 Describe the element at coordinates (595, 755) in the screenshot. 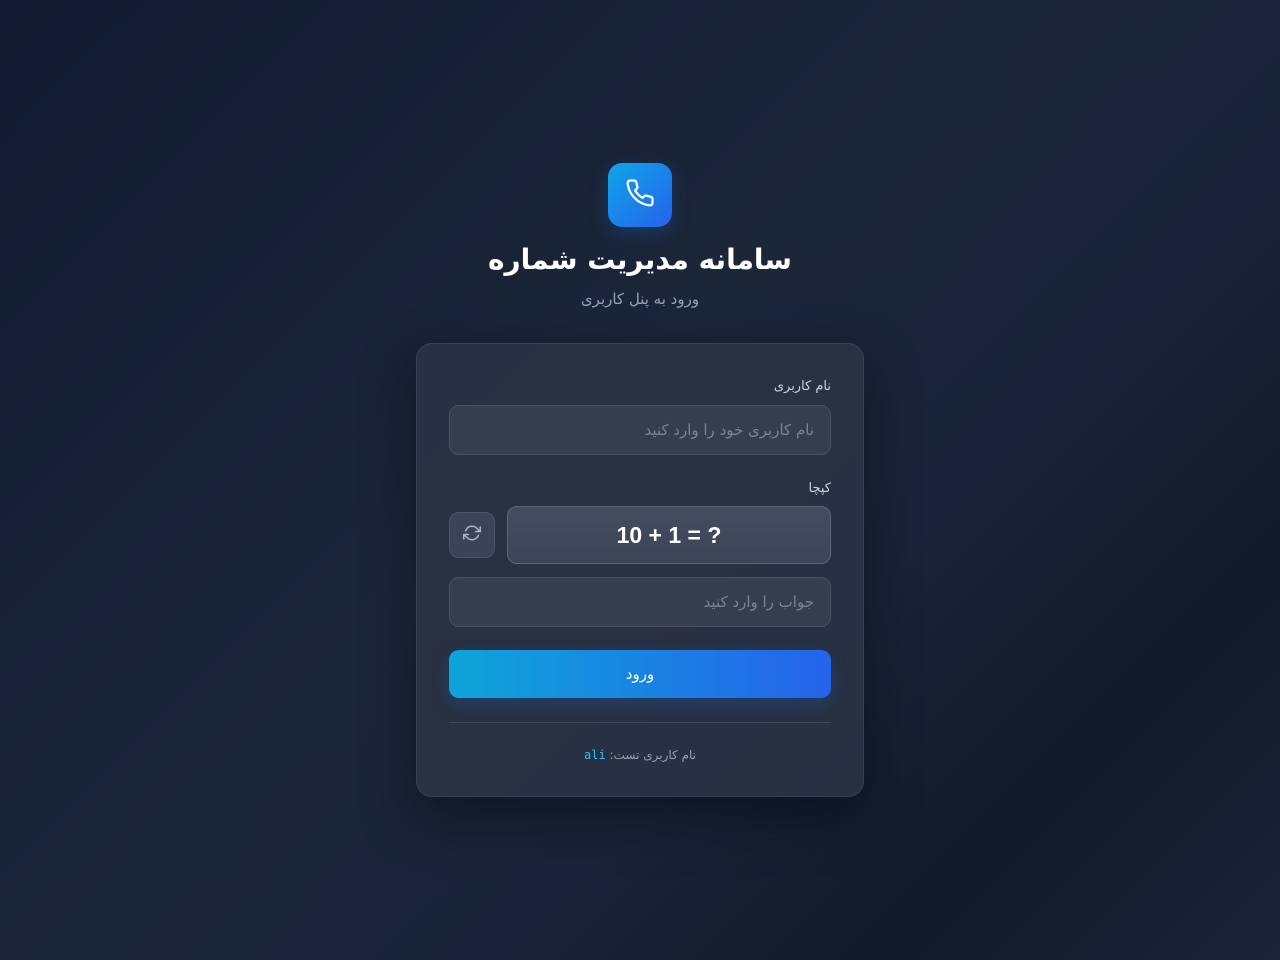

I see `hint-username: ali` at that location.